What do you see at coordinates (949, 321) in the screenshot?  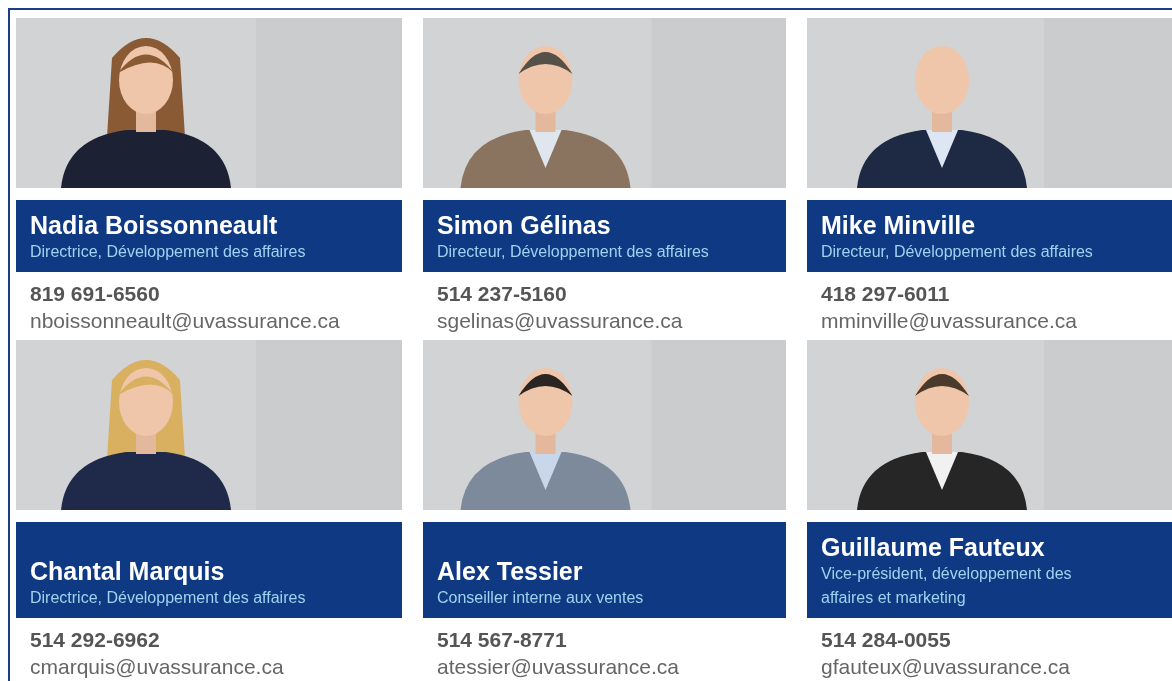 I see `email-address: mminville@uvassurance.ca` at bounding box center [949, 321].